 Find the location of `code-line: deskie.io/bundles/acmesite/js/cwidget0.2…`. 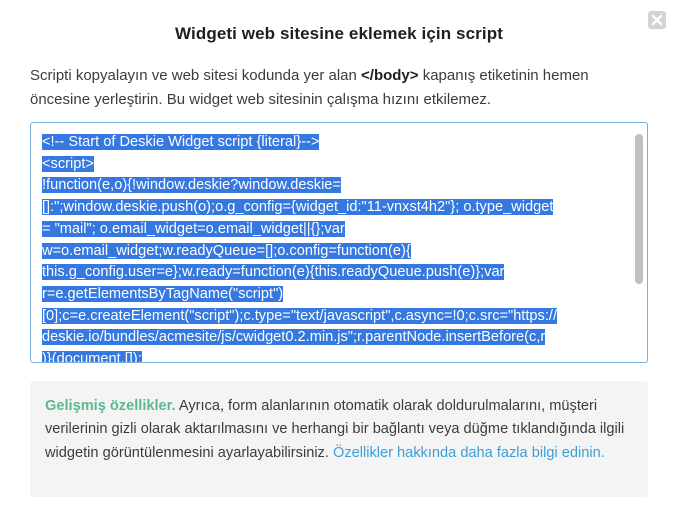

code-line: deskie.io/bundles/acmesite/js/cwidget0.2… is located at coordinates (331, 338).